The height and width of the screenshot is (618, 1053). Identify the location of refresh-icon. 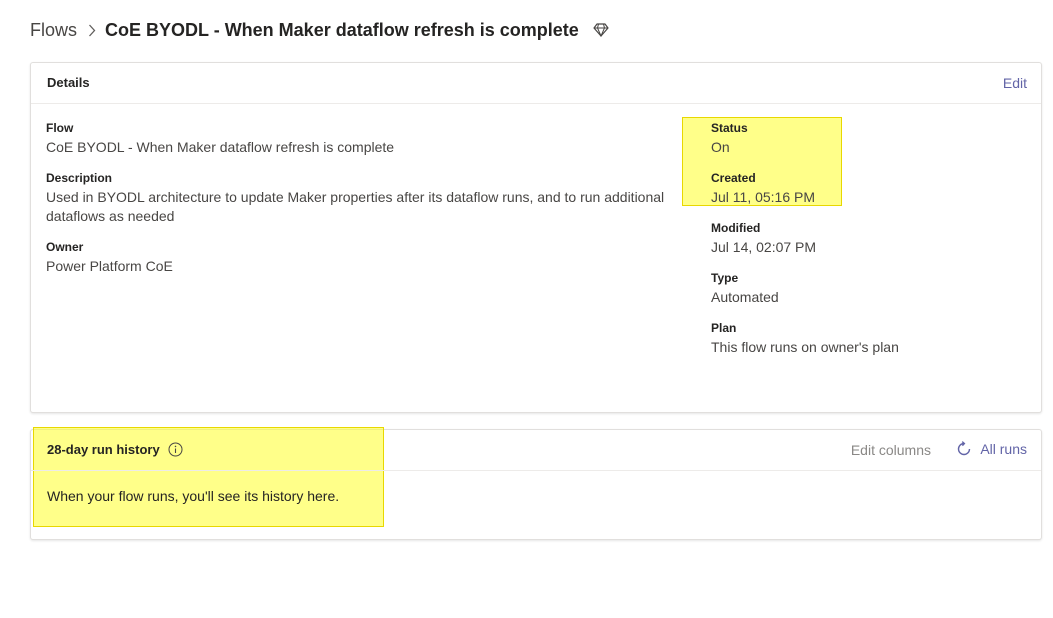
(964, 449).